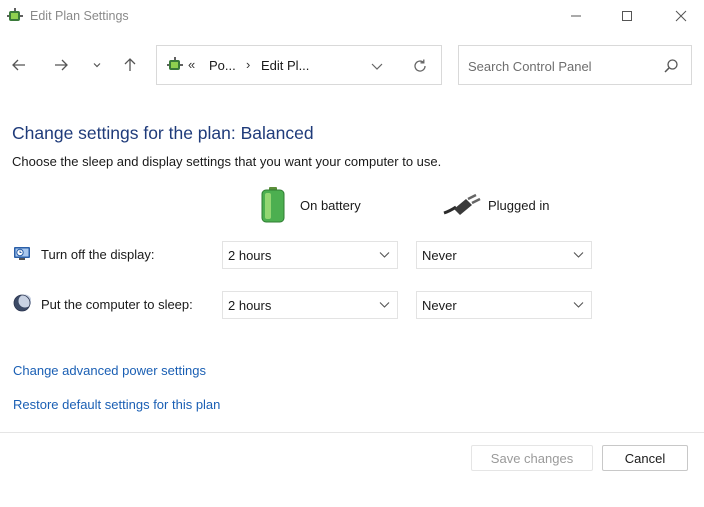 Image resolution: width=704 pixels, height=507 pixels. Describe the element at coordinates (117, 304) in the screenshot. I see `put-computer-to-sleep-label: Put the computer to sleep:` at that location.